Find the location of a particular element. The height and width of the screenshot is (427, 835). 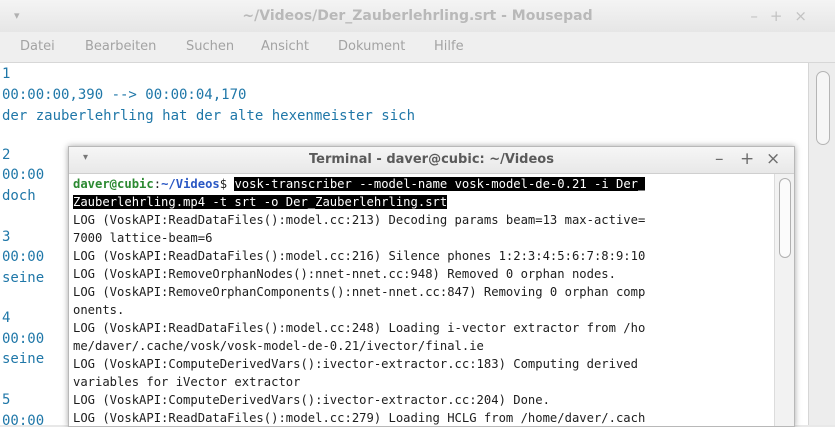

editor-line: 3 is located at coordinates (6, 237).